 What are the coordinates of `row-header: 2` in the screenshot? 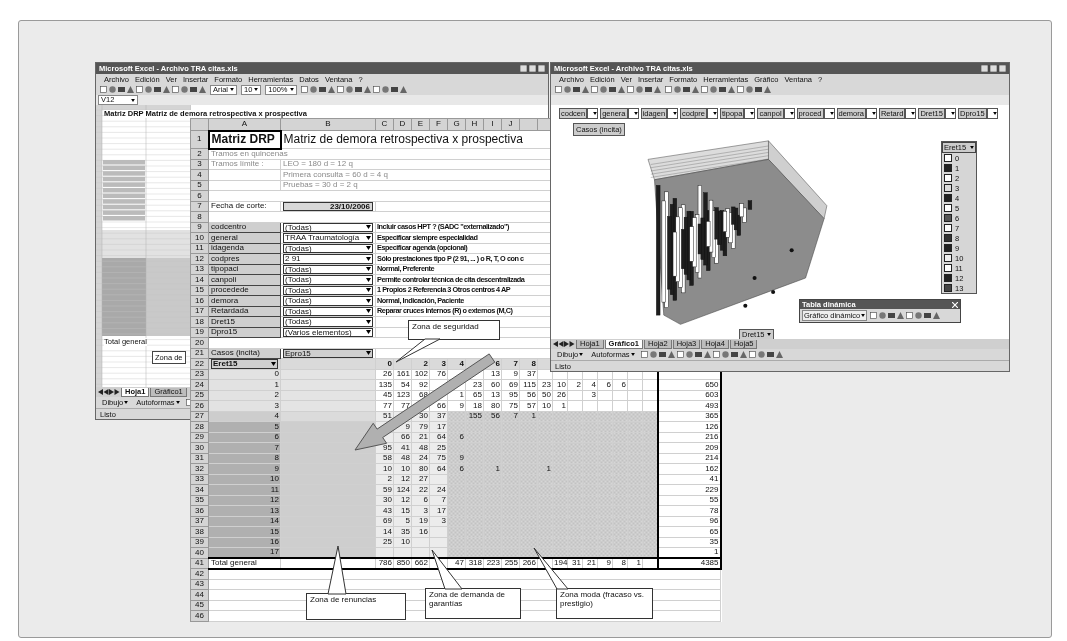 It's located at (199, 153).